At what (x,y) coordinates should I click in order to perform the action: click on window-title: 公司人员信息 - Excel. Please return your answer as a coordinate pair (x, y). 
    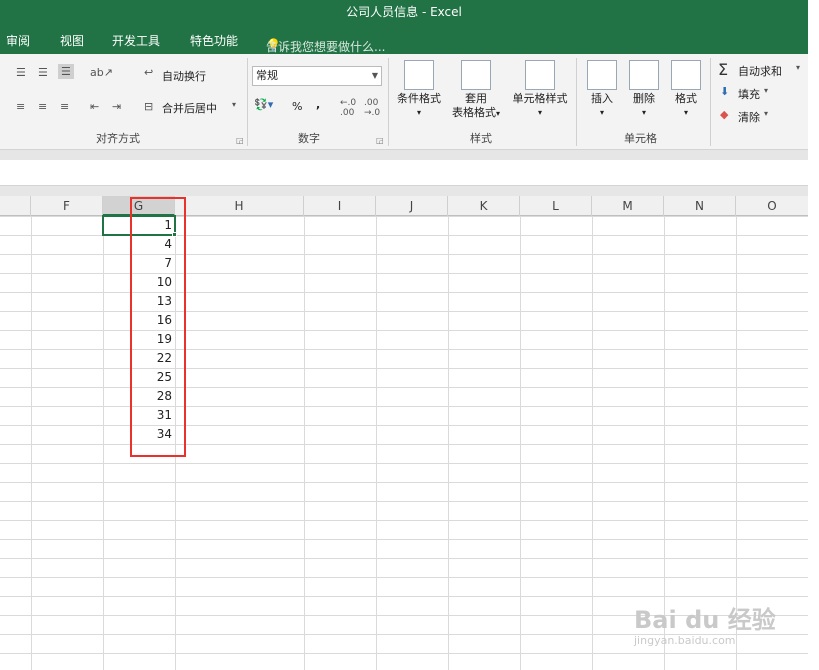
    Looking at the image, I should click on (404, 12).